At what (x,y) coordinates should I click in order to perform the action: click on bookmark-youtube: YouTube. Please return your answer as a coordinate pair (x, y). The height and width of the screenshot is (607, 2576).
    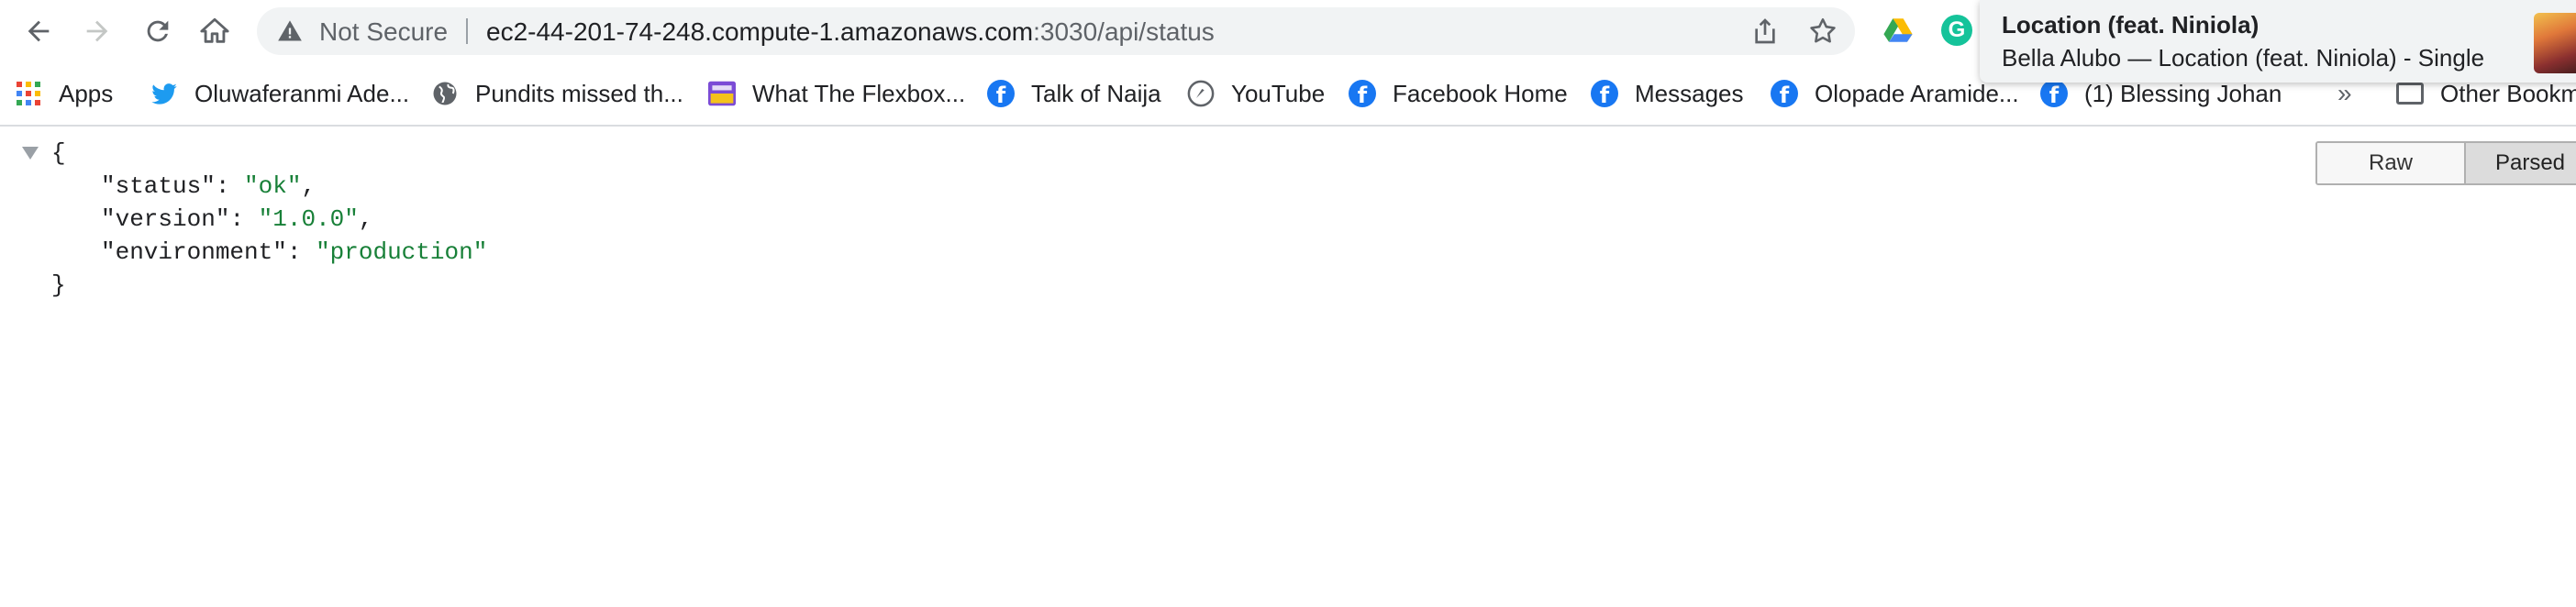
    Looking at the image, I should click on (1256, 93).